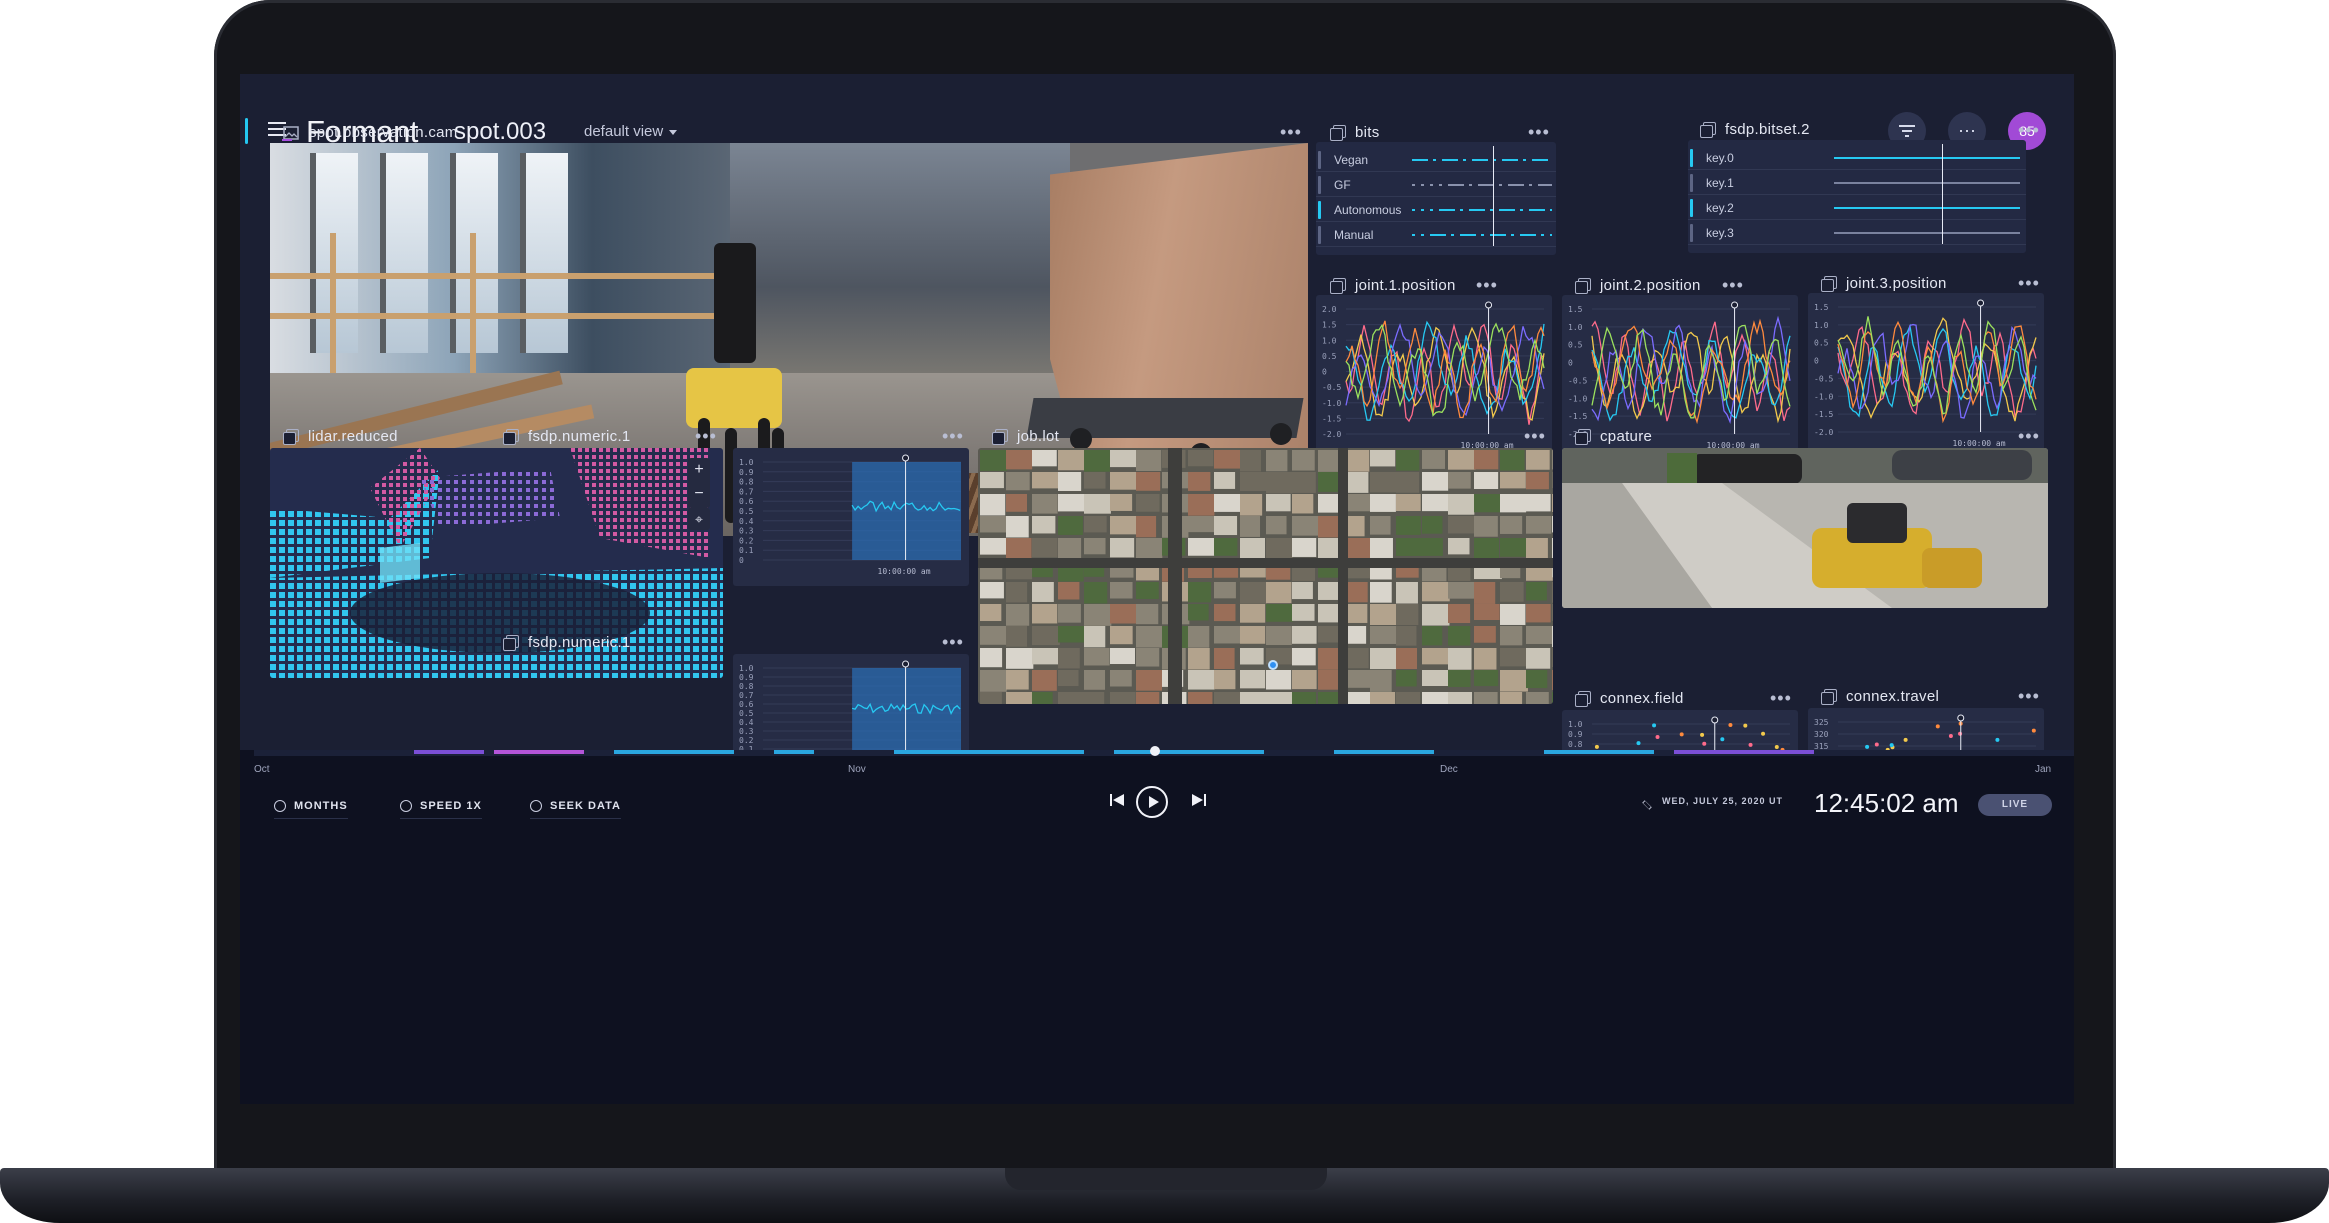  I want to click on timeline-scrubber, so click(1155, 751).